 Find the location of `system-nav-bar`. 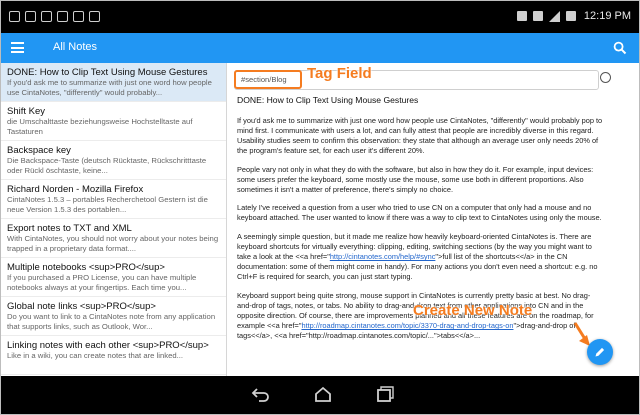

system-nav-bar is located at coordinates (320, 395).